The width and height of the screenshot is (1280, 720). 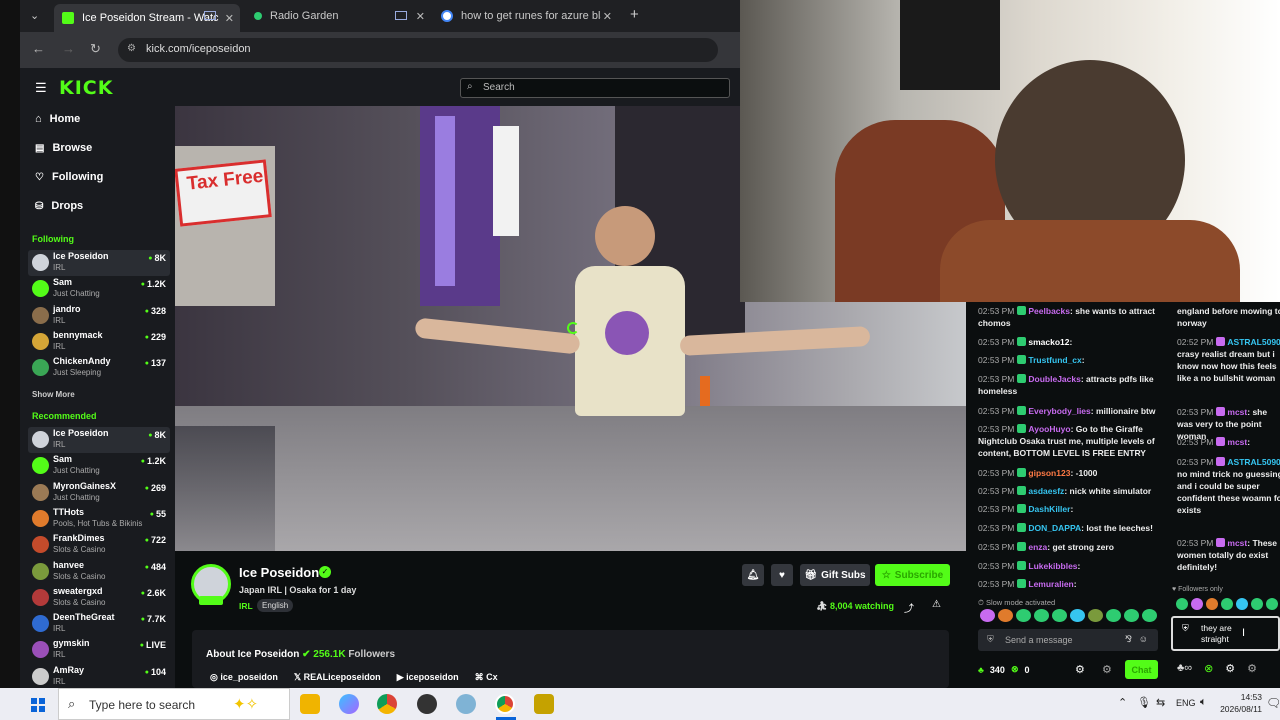 What do you see at coordinates (387, 704) in the screenshot?
I see `chrome-icon` at bounding box center [387, 704].